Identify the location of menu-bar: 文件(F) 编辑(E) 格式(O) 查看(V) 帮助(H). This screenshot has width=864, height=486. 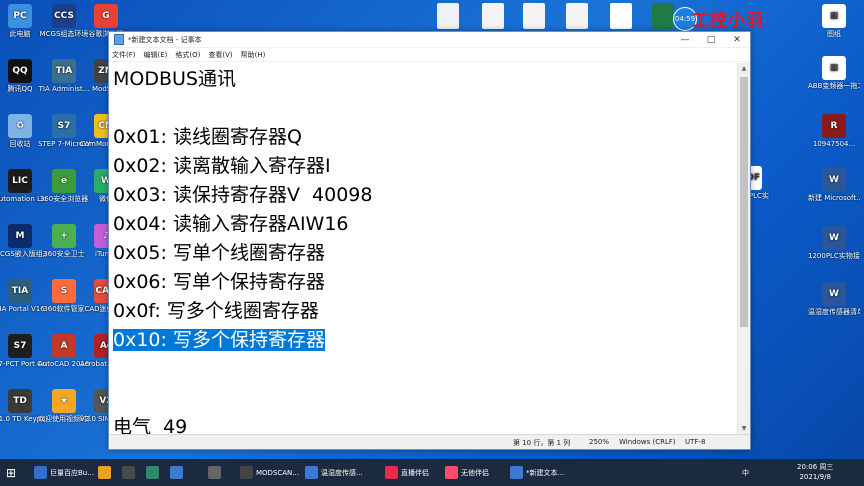
(429, 55).